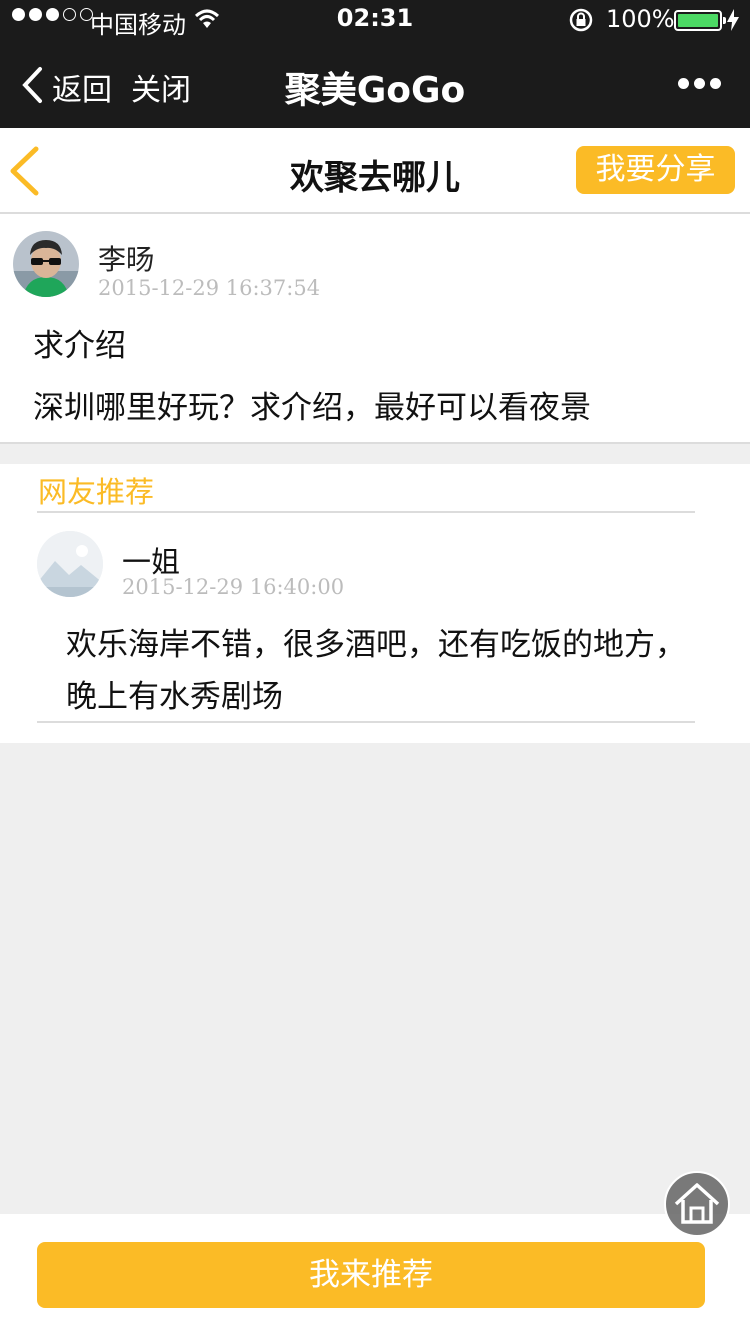  Describe the element at coordinates (371, 1275) in the screenshot. I see `recommend-button: 我来推荐` at that location.